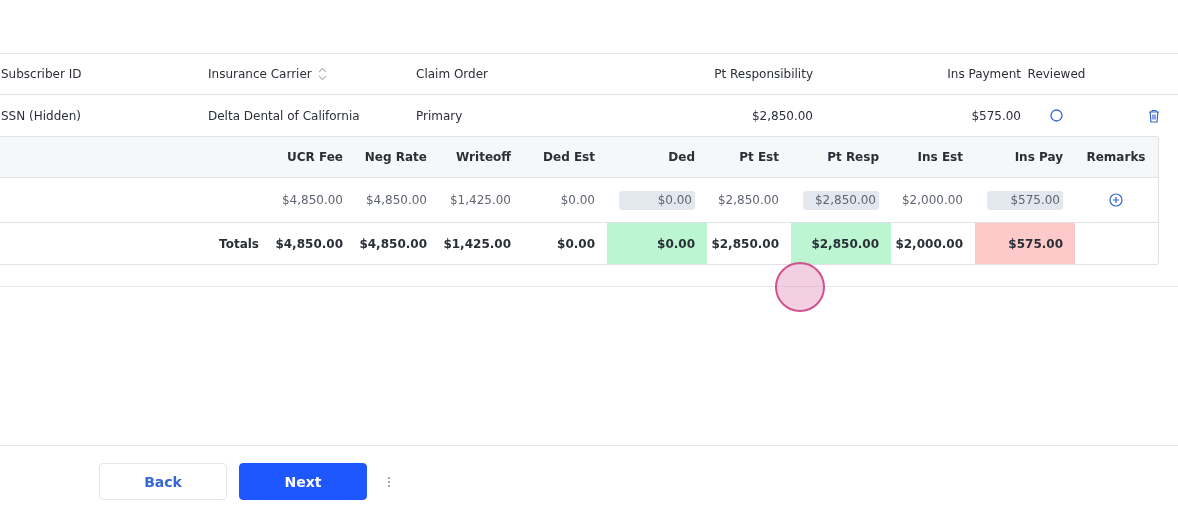 This screenshot has height=512, width=1178. I want to click on column-header: Ins Payment, so click(983, 74).